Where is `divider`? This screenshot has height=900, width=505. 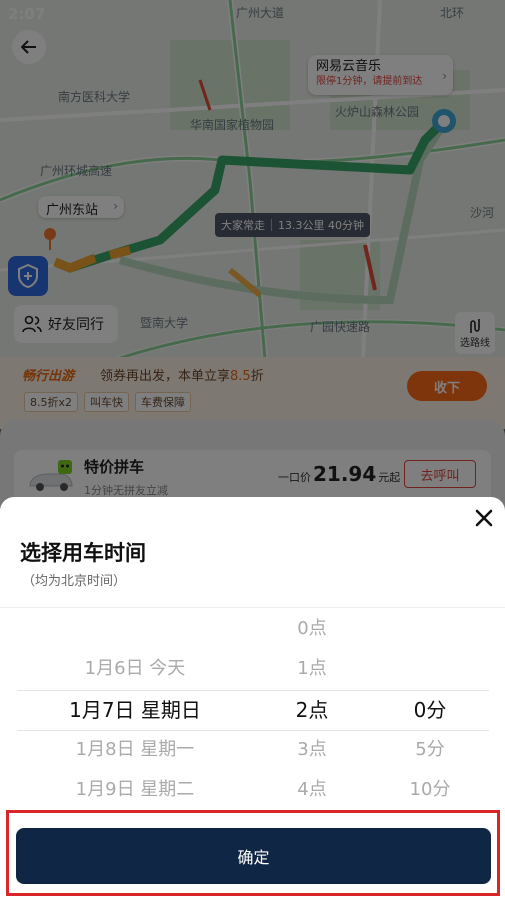 divider is located at coordinates (252, 607).